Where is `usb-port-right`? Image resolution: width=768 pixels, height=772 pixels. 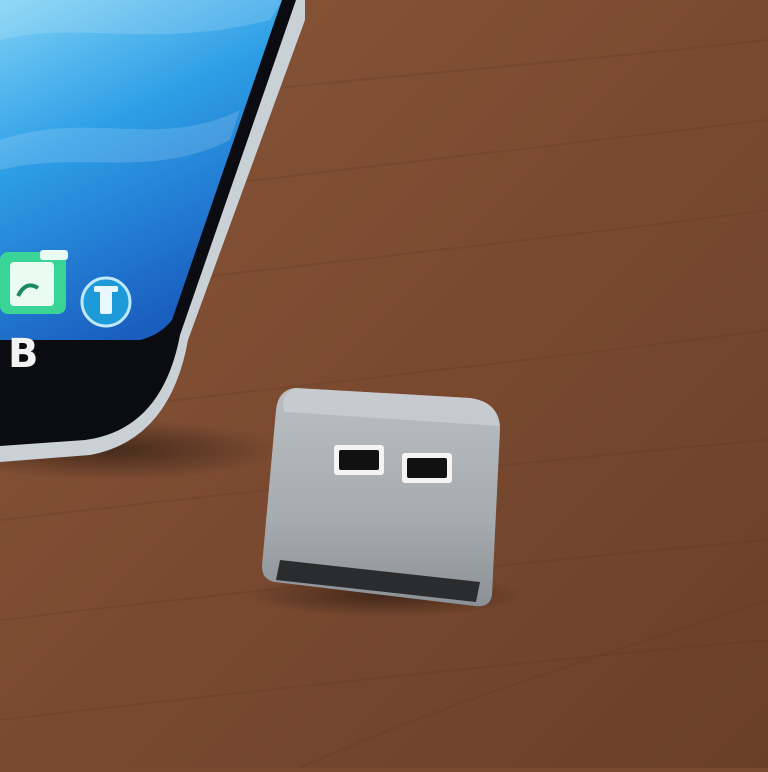 usb-port-right is located at coordinates (427, 468).